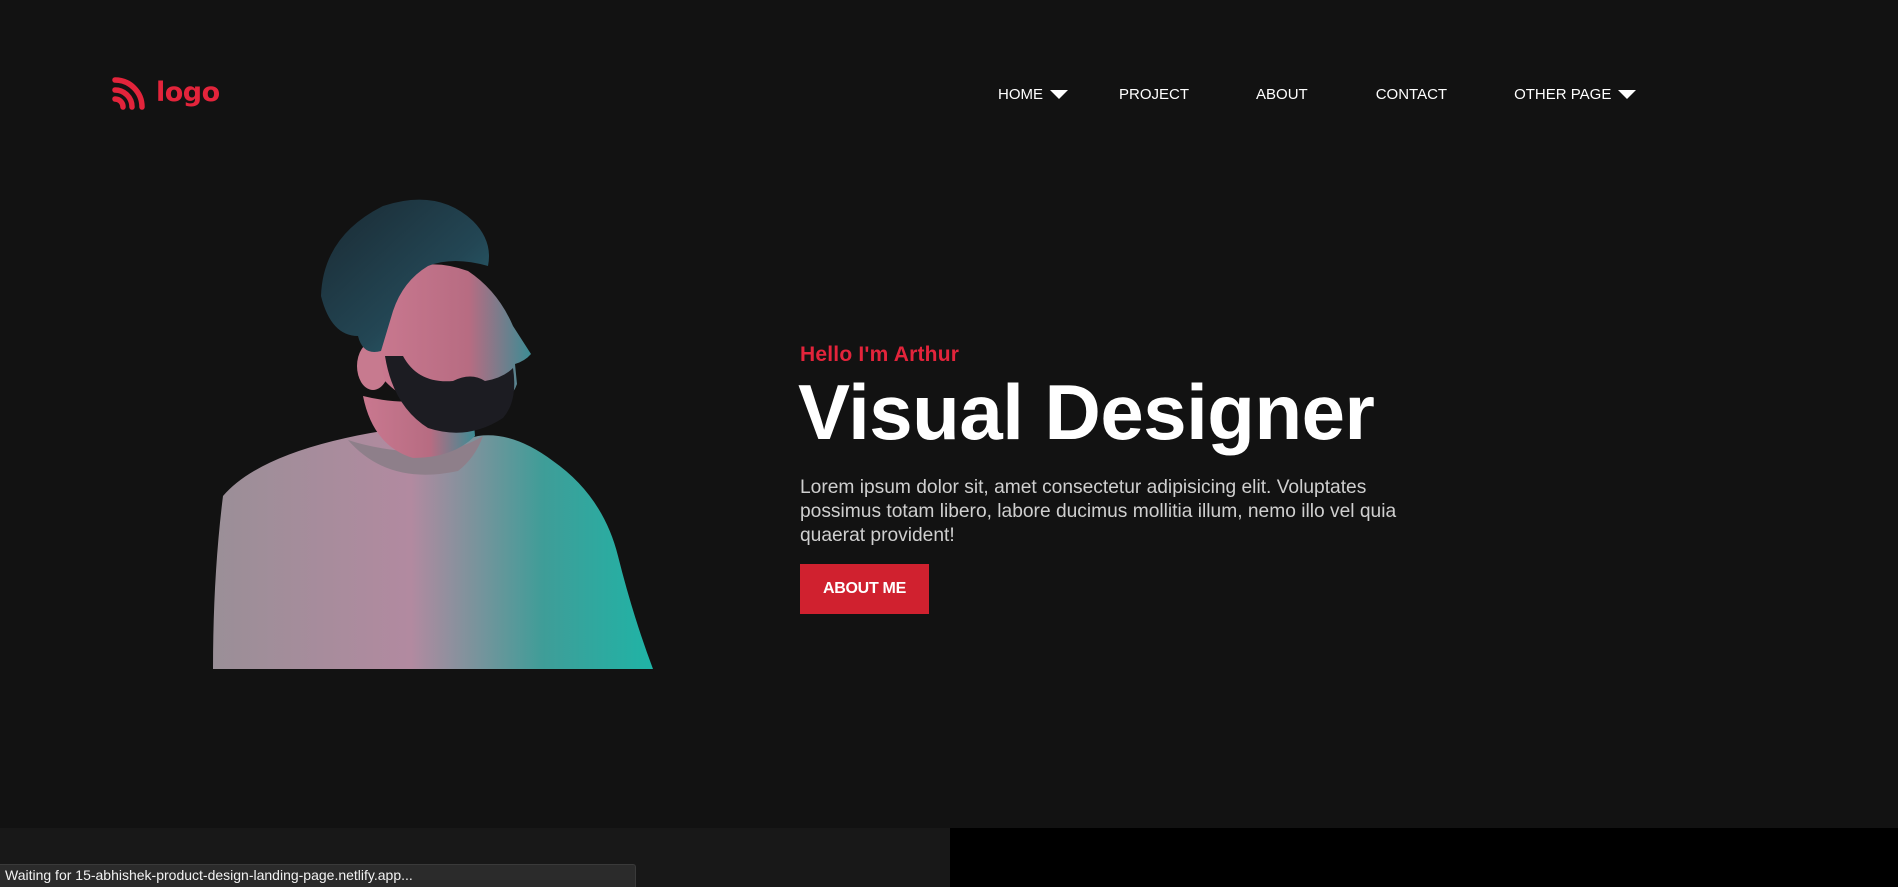  I want to click on logo-signal-icon, so click(128, 93).